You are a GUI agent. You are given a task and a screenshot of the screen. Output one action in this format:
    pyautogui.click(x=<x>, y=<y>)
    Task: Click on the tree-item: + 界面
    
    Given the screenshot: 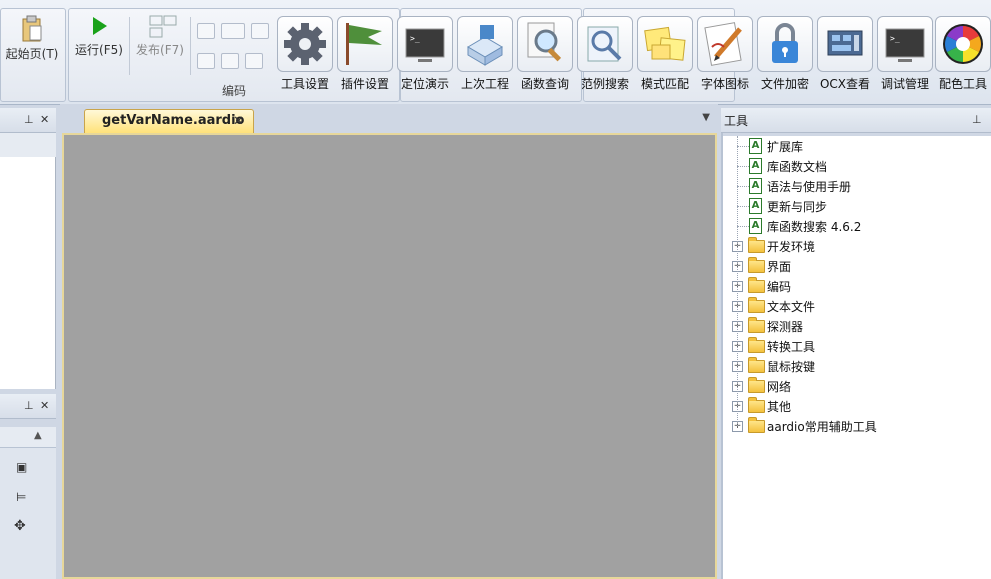 What is the action you would take?
    pyautogui.click(x=857, y=266)
    